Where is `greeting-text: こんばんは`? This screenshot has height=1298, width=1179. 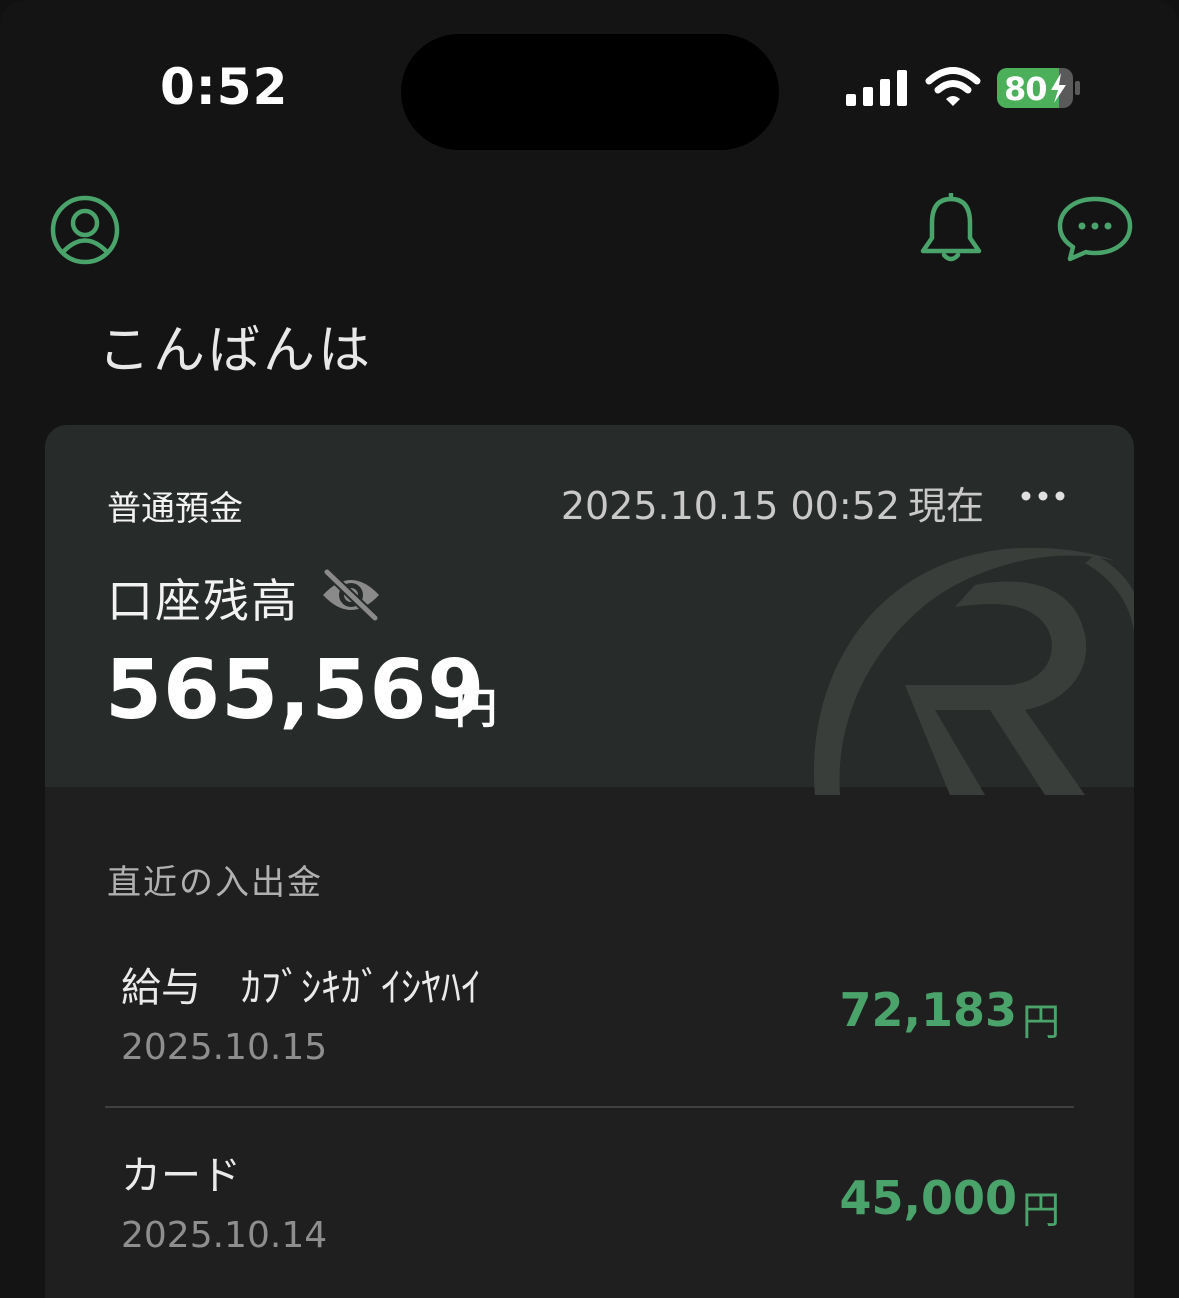
greeting-text: こんばんは is located at coordinates (236, 351).